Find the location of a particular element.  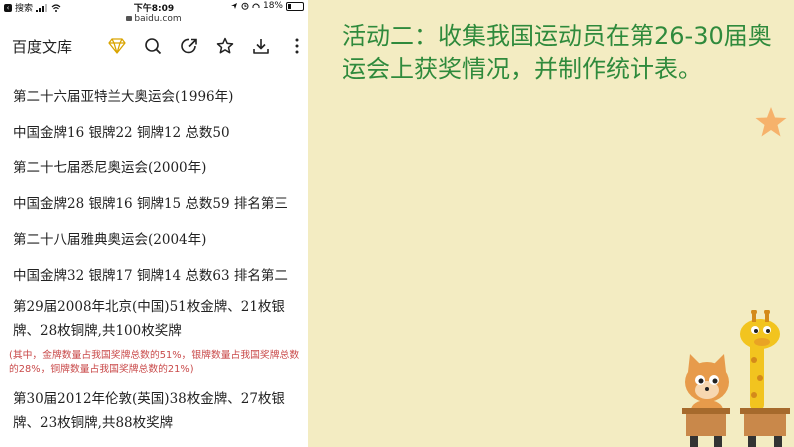

doc-line: 中国金牌32 银牌17 铜牌14 总数63 排名第二 is located at coordinates (150, 276).